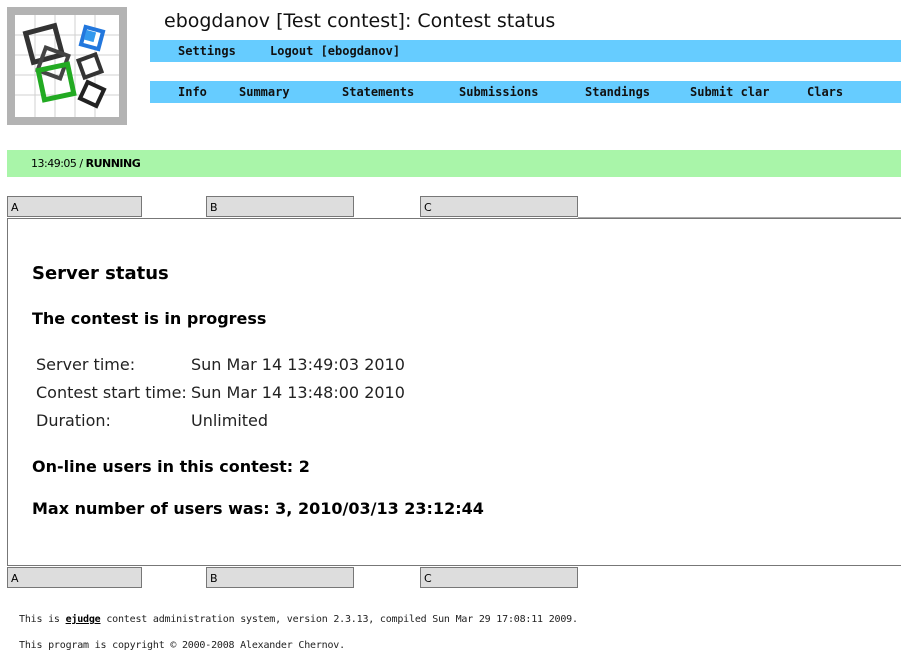  I want to click on footer-prefix: This is, so click(42, 619).